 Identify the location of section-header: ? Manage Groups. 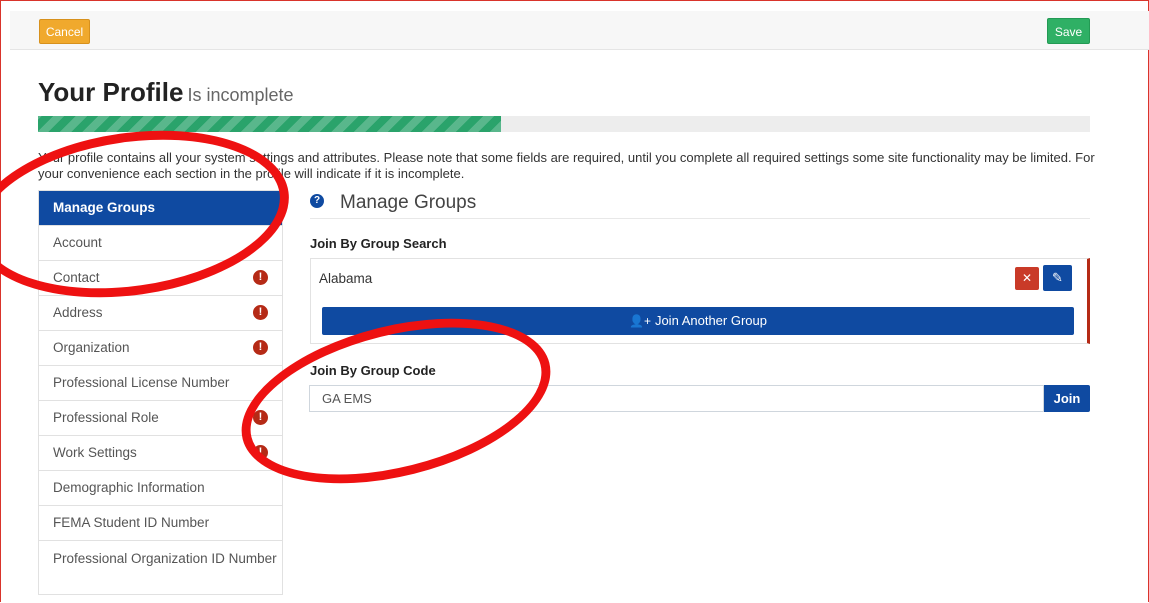
(700, 205).